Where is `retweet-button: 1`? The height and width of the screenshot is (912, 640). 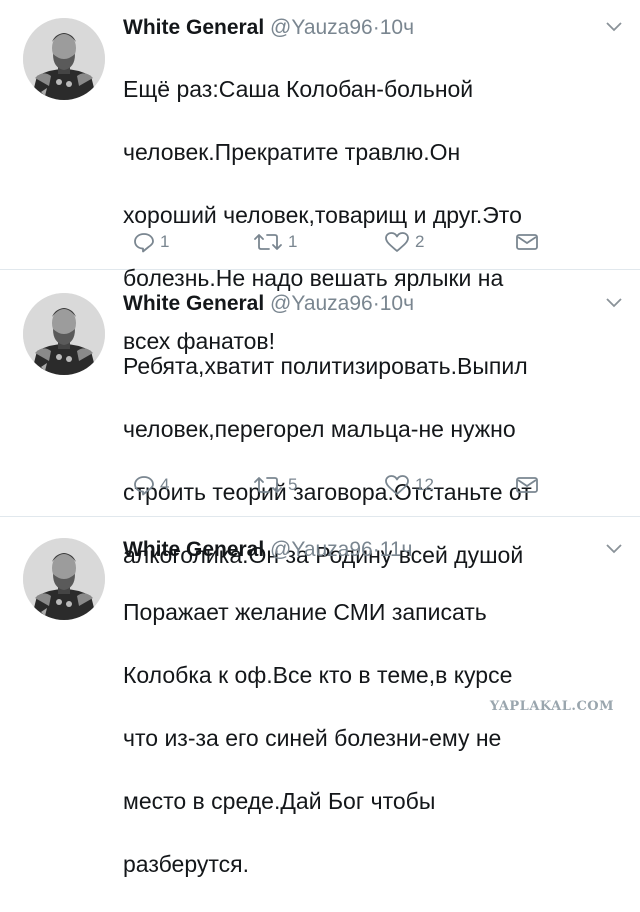 retweet-button: 1 is located at coordinates (275, 242).